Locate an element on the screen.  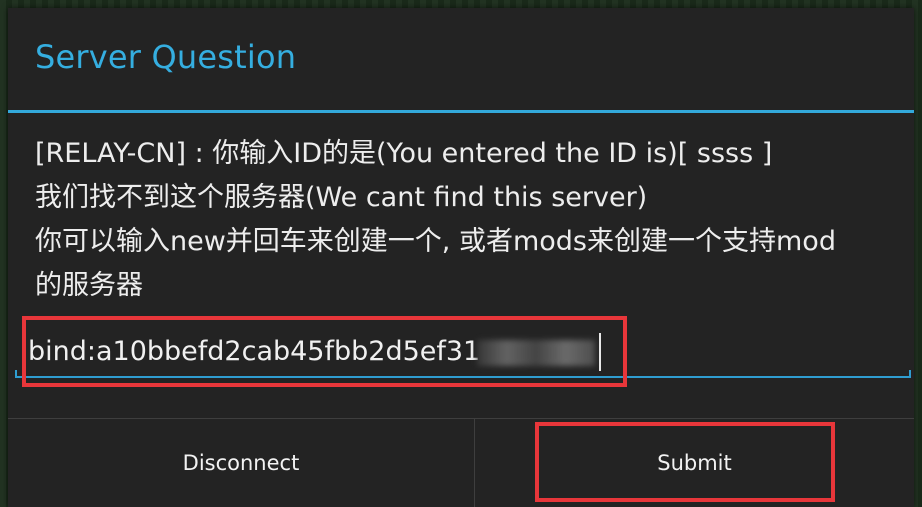
answer-input-value: bind:a10bbefd2cab45fbb2d5ef31 is located at coordinates (254, 351).